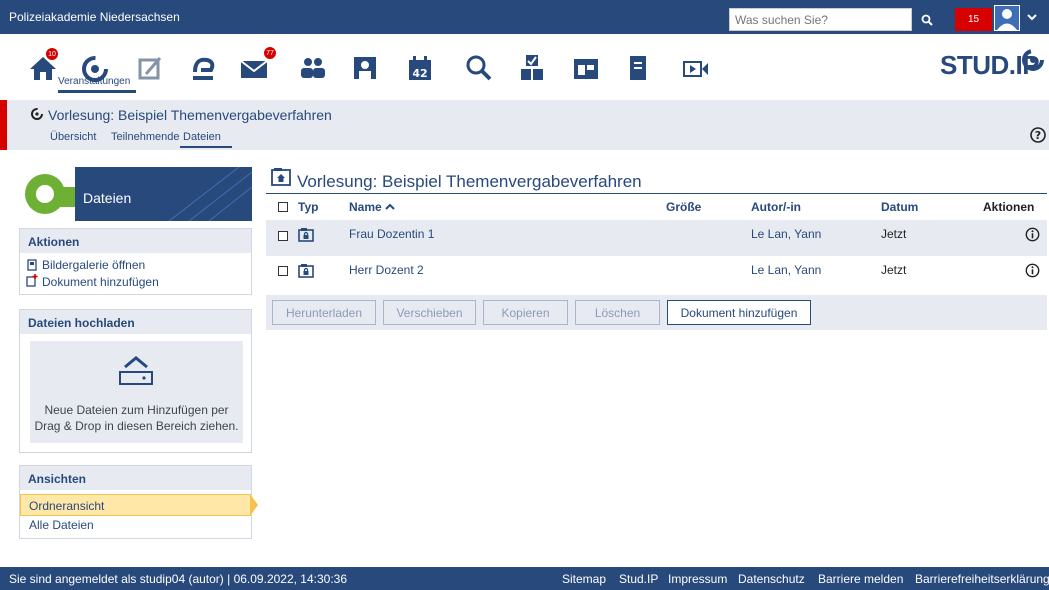 This screenshot has width=1049, height=590. I want to click on upload-heading: Dateien hochladen, so click(135, 322).